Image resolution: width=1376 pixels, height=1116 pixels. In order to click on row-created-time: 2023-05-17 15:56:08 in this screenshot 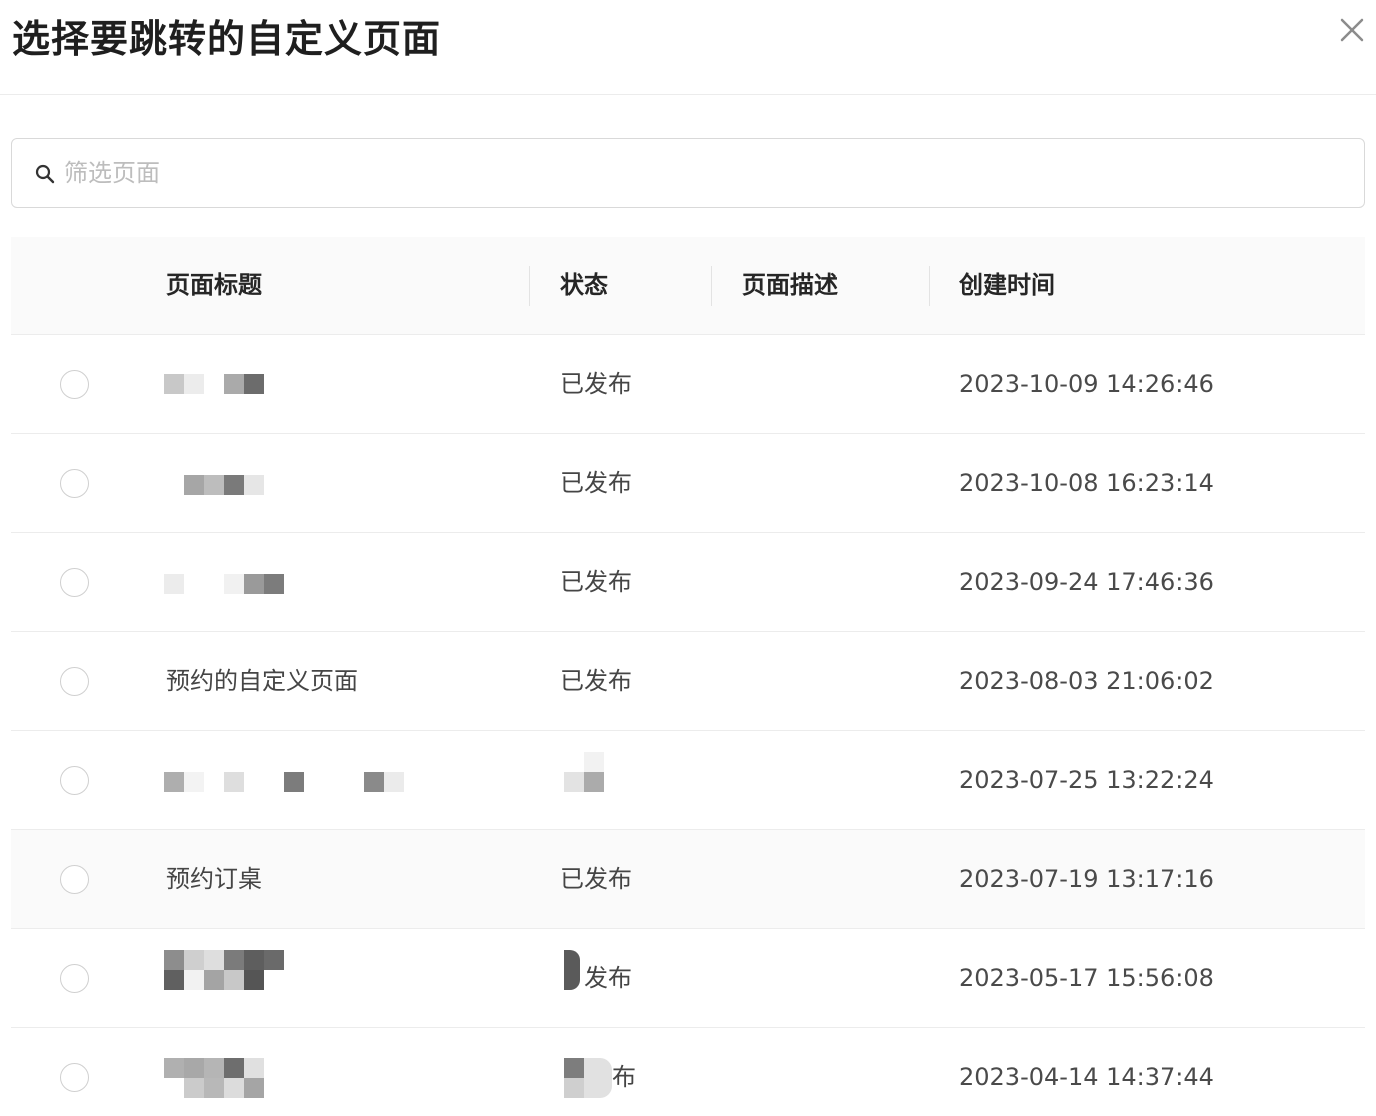, I will do `click(1086, 978)`.